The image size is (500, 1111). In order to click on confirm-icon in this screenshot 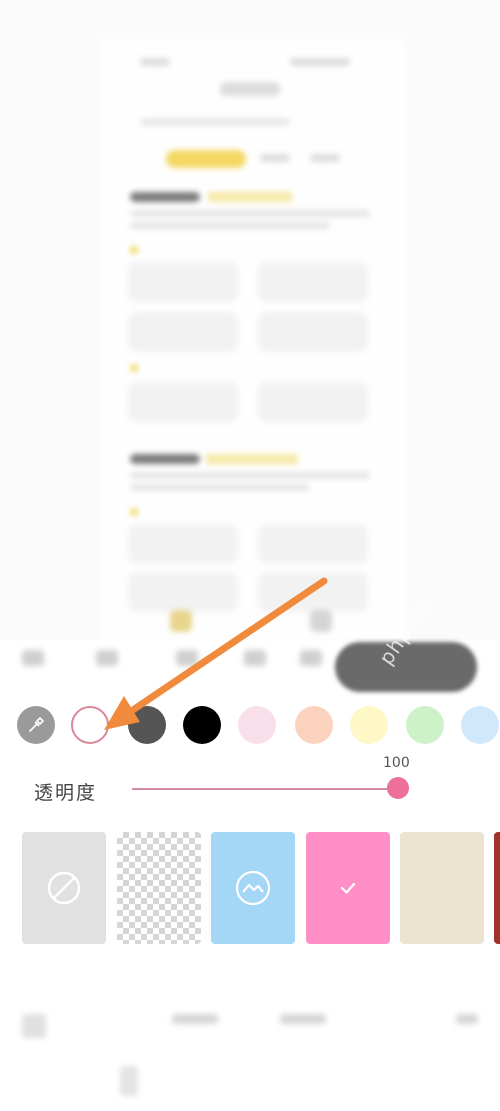, I will do `click(467, 1019)`.